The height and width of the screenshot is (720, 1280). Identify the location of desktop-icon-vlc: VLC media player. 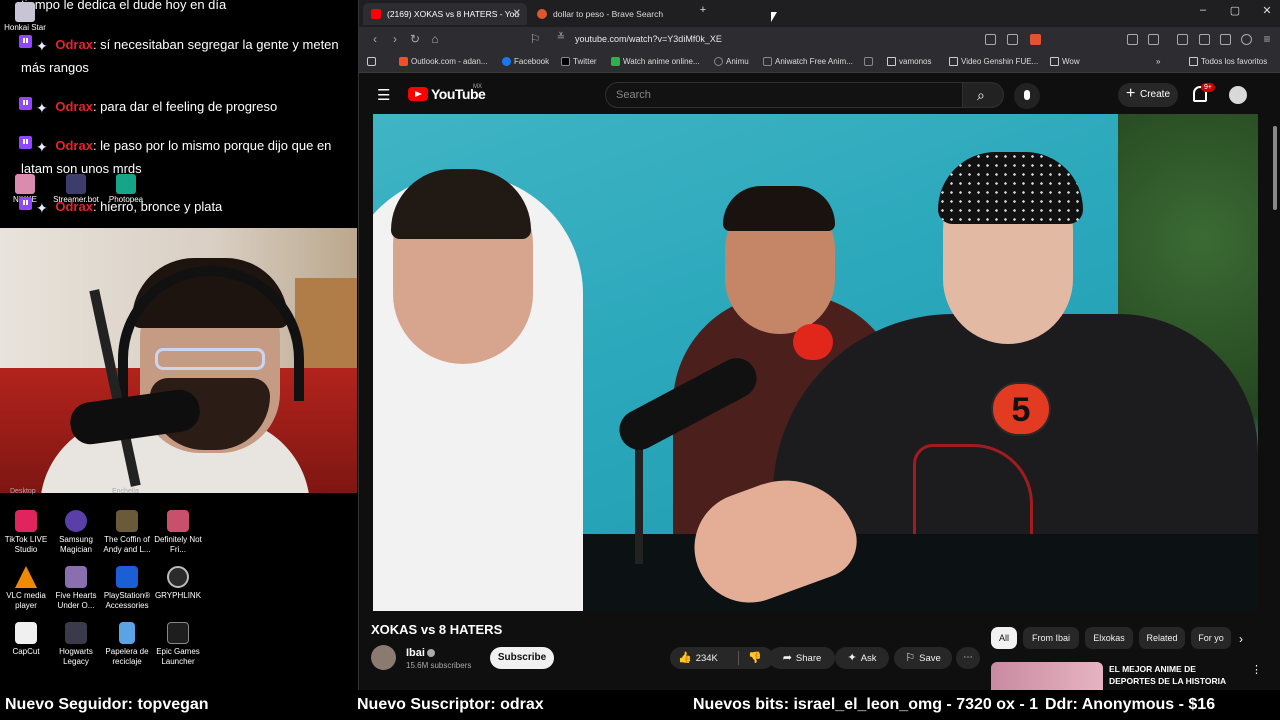
(26, 588).